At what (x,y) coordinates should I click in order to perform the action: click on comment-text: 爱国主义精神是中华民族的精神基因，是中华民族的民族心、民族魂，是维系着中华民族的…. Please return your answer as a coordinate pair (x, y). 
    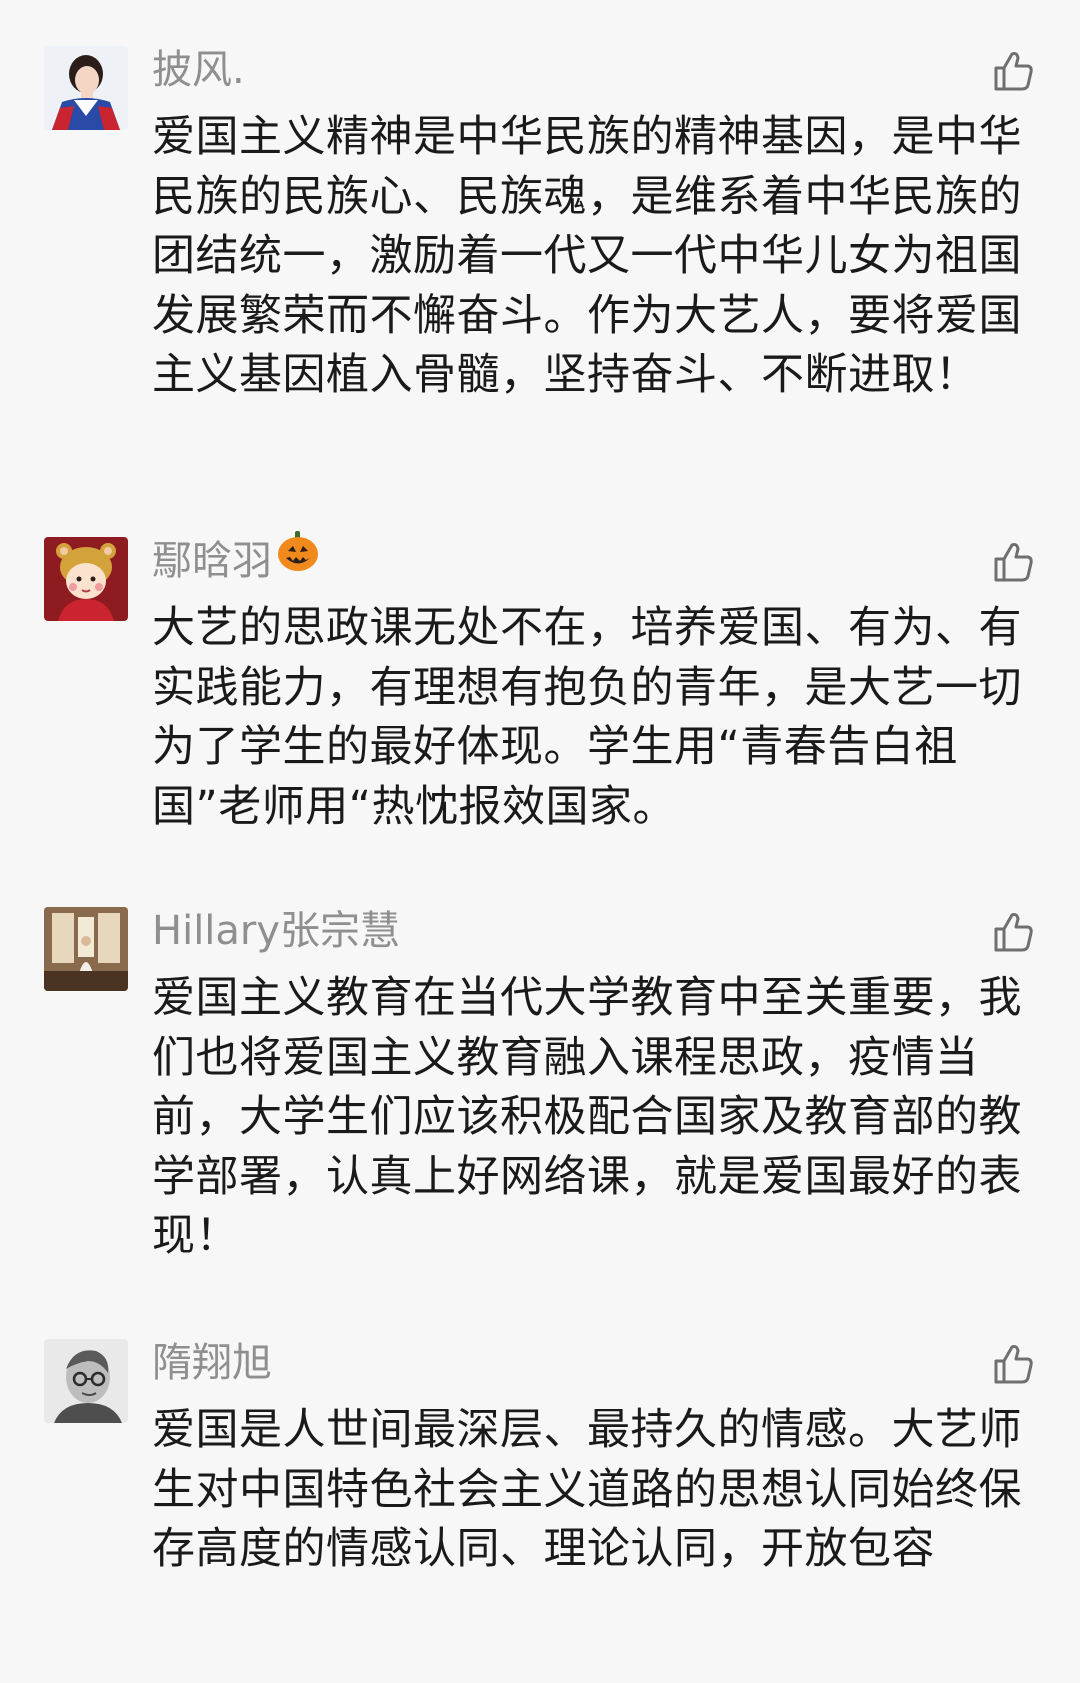
    Looking at the image, I should click on (587, 256).